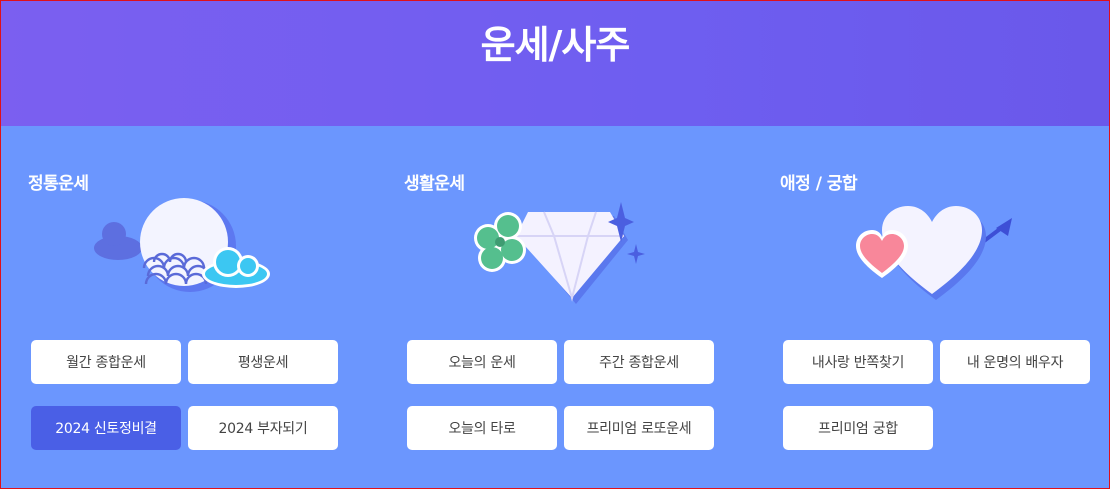  Describe the element at coordinates (555, 45) in the screenshot. I see `page-title: 운세/사주` at that location.